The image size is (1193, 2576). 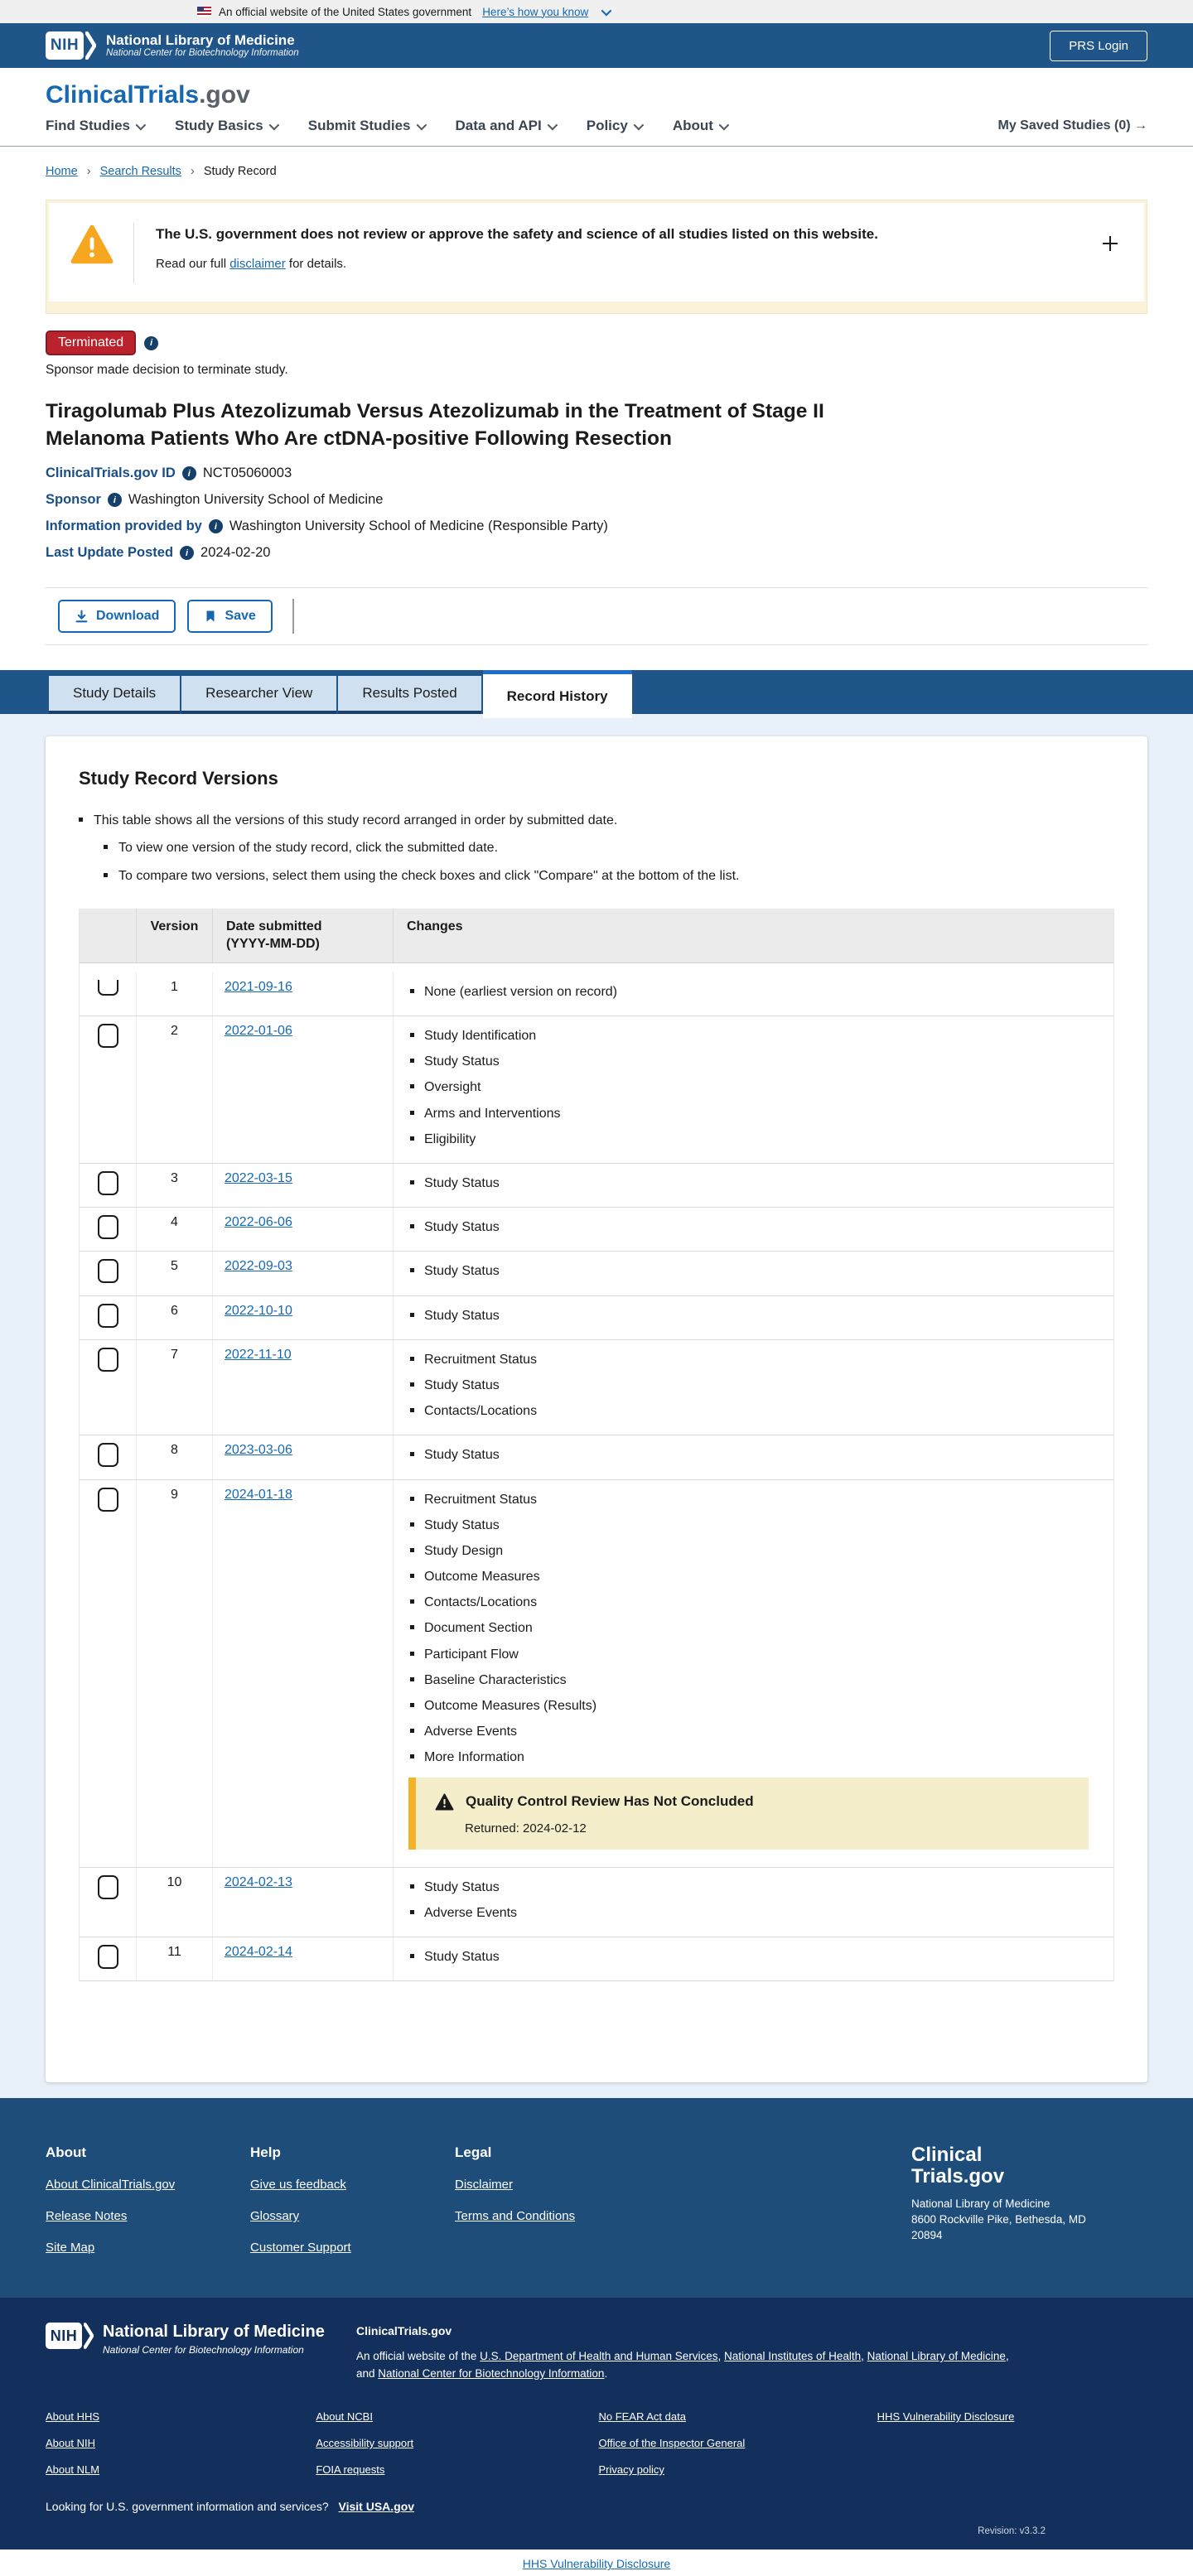 What do you see at coordinates (259, 1031) in the screenshot?
I see `date-submitted-link: 2022-01-06` at bounding box center [259, 1031].